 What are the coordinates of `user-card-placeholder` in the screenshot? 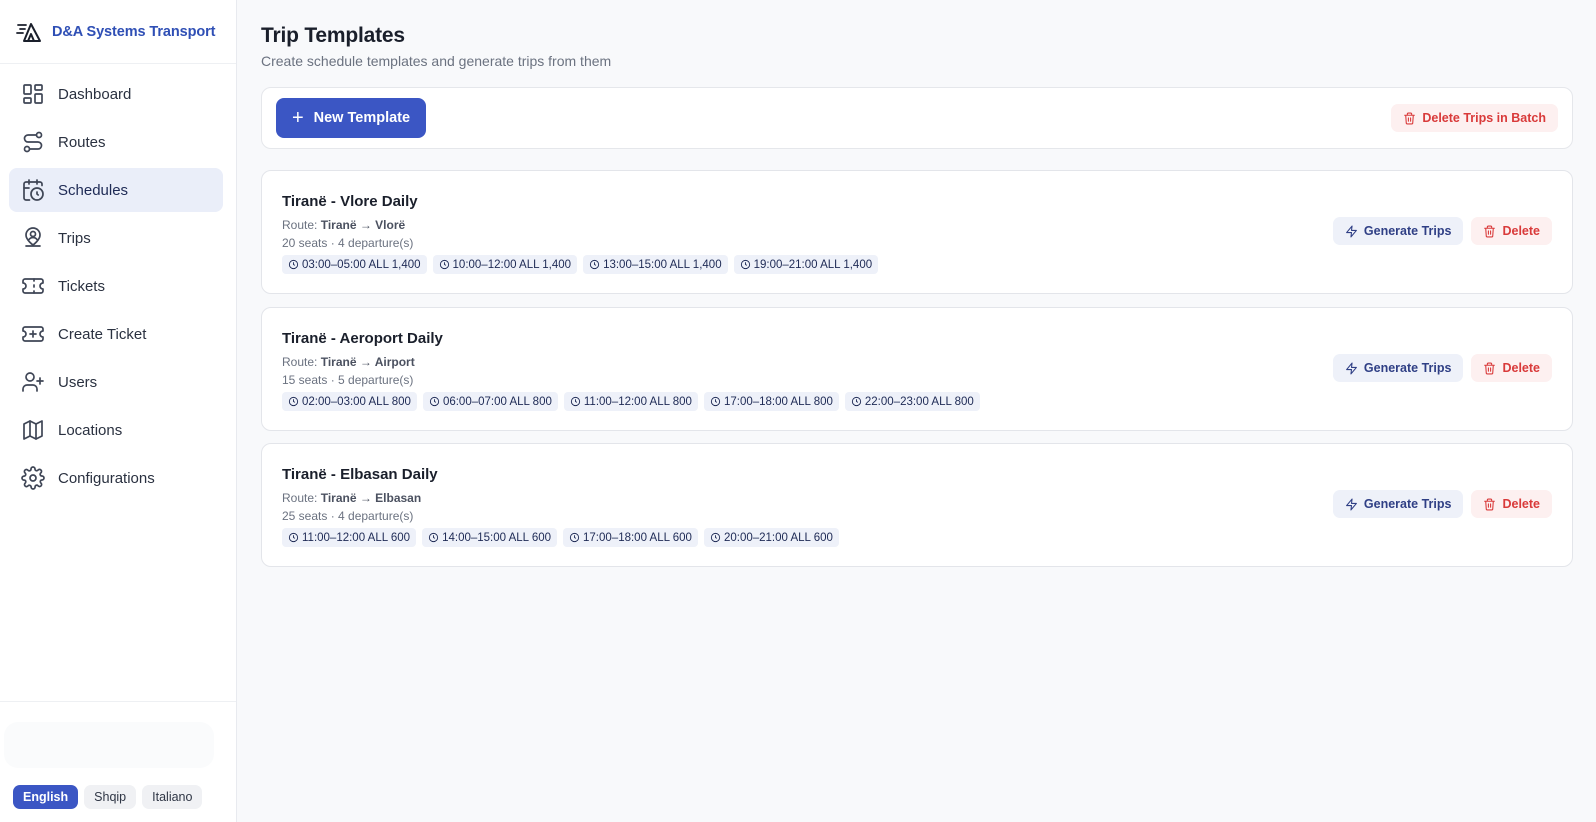 It's located at (109, 745).